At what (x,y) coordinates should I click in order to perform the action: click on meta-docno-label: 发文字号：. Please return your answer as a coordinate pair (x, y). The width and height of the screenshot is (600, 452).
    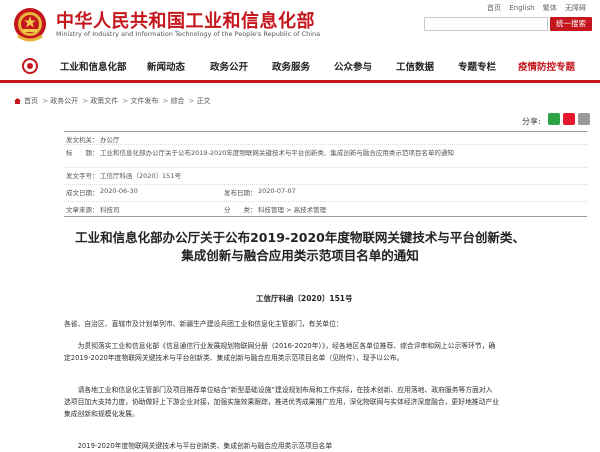
    Looking at the image, I should click on (82, 176).